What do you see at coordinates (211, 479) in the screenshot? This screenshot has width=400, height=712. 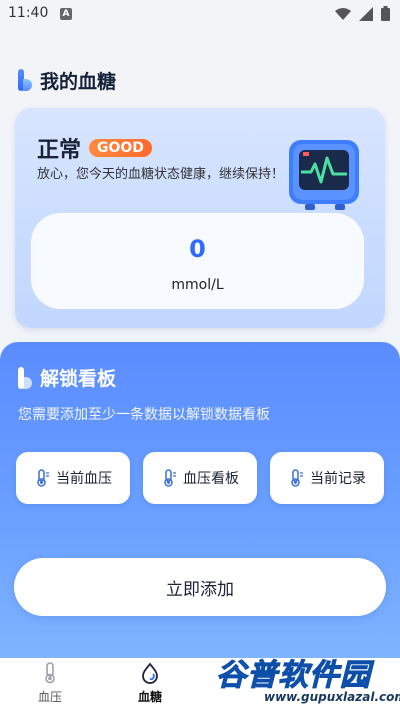 I see `action-label: 血压看板` at bounding box center [211, 479].